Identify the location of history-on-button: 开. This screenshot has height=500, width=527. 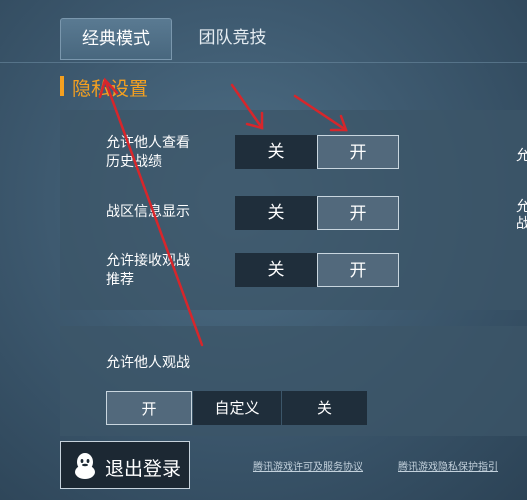
(358, 152).